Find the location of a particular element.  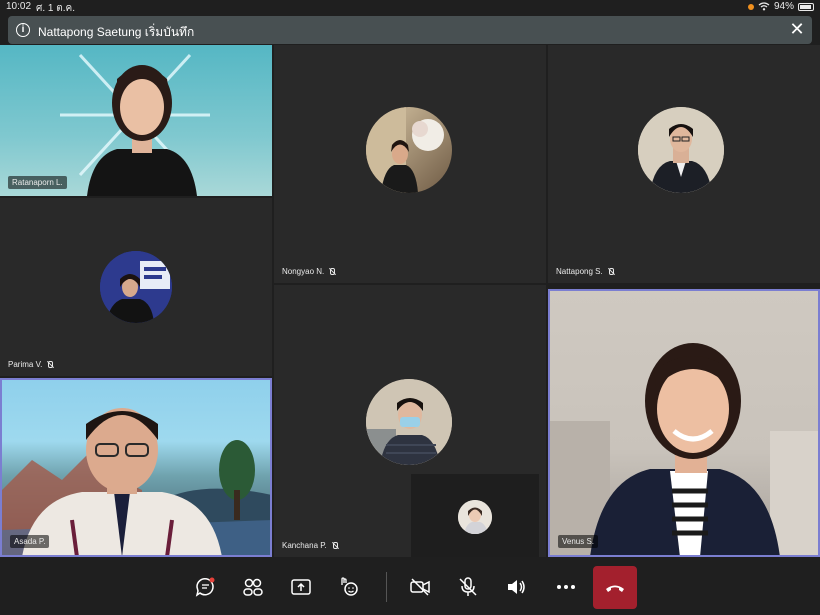

video-tile-parima: Parima V. is located at coordinates (136, 287).